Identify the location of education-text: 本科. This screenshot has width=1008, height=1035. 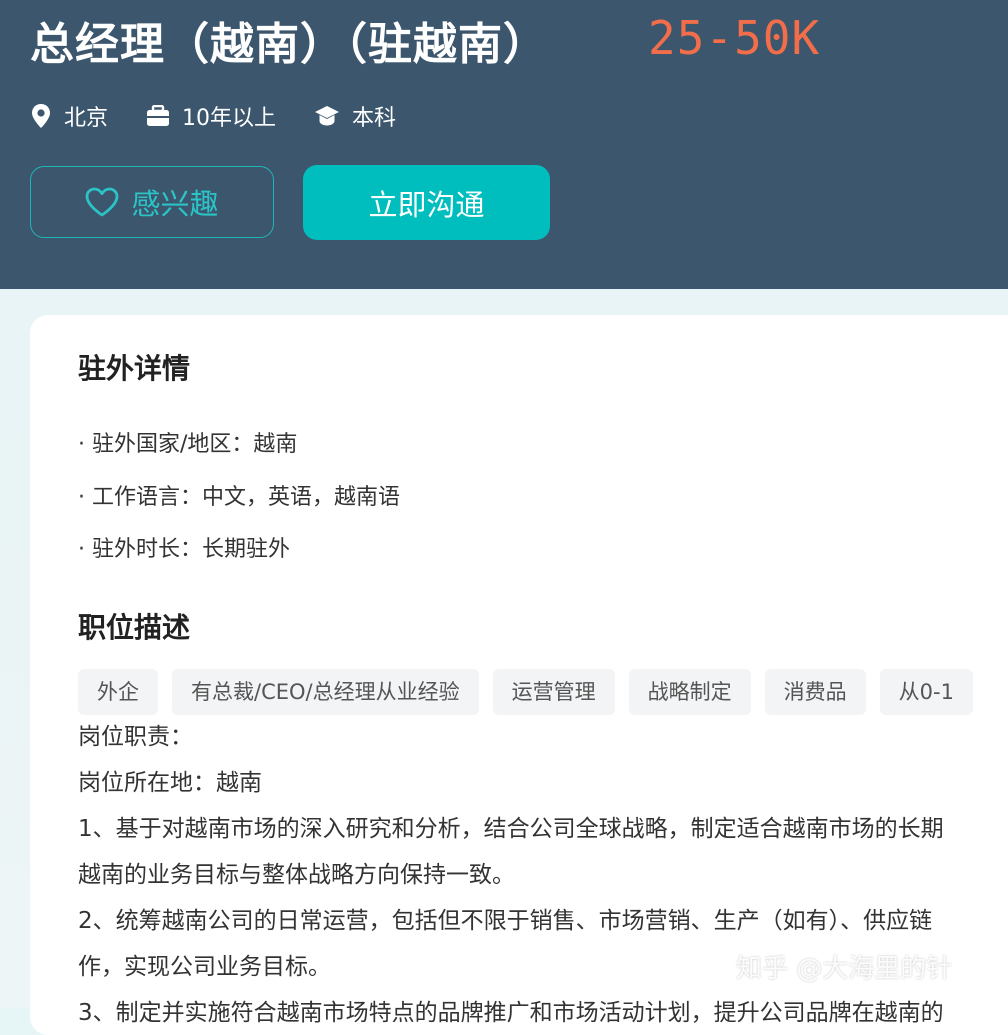
(374, 118).